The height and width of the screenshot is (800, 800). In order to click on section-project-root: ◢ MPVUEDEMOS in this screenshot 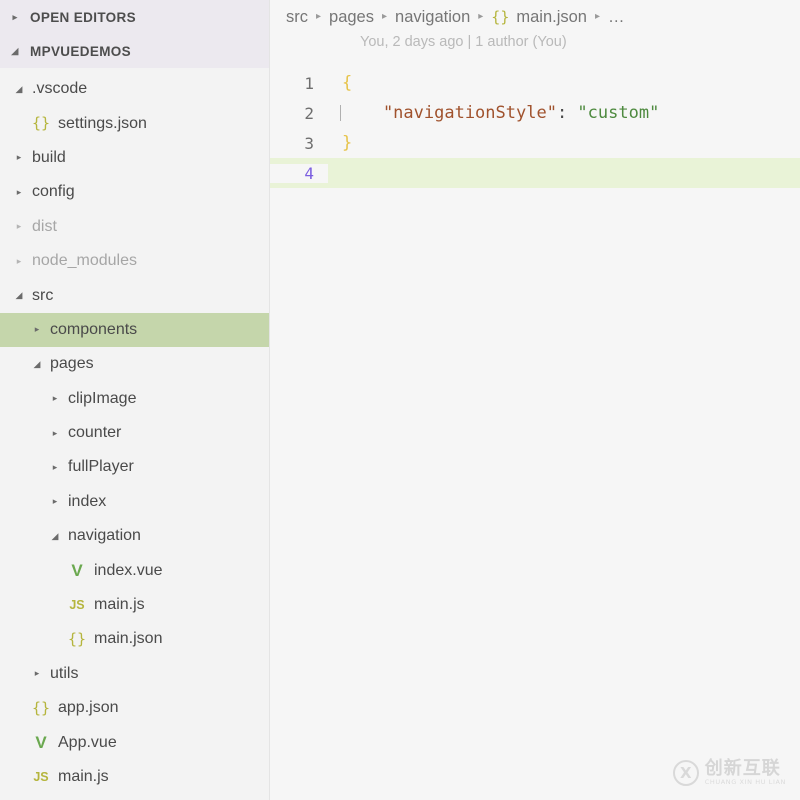, I will do `click(134, 51)`.